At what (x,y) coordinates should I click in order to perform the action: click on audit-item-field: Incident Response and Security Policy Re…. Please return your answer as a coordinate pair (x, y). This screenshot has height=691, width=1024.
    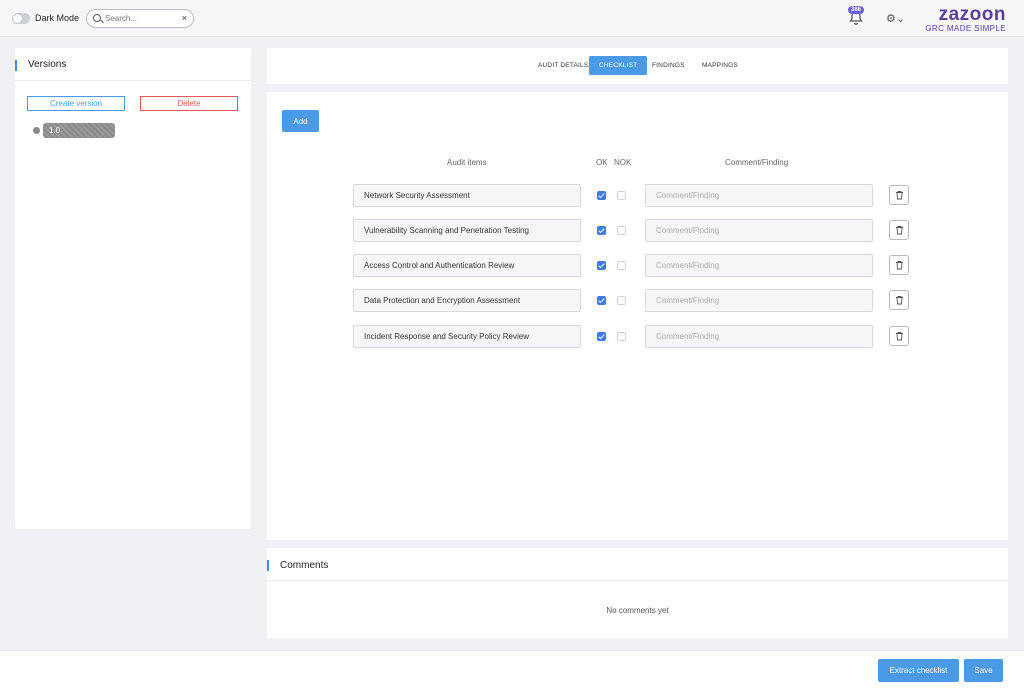
    Looking at the image, I should click on (467, 336).